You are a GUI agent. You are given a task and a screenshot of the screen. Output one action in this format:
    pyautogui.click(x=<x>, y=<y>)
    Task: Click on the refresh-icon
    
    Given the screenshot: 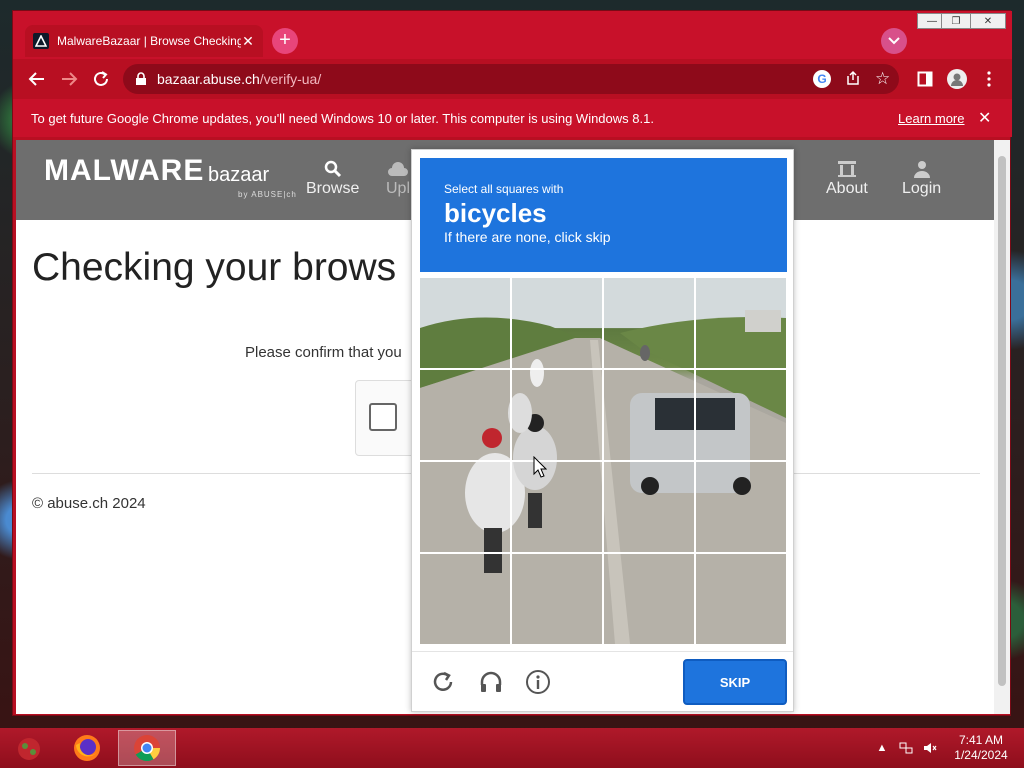 What is the action you would take?
    pyautogui.click(x=443, y=682)
    